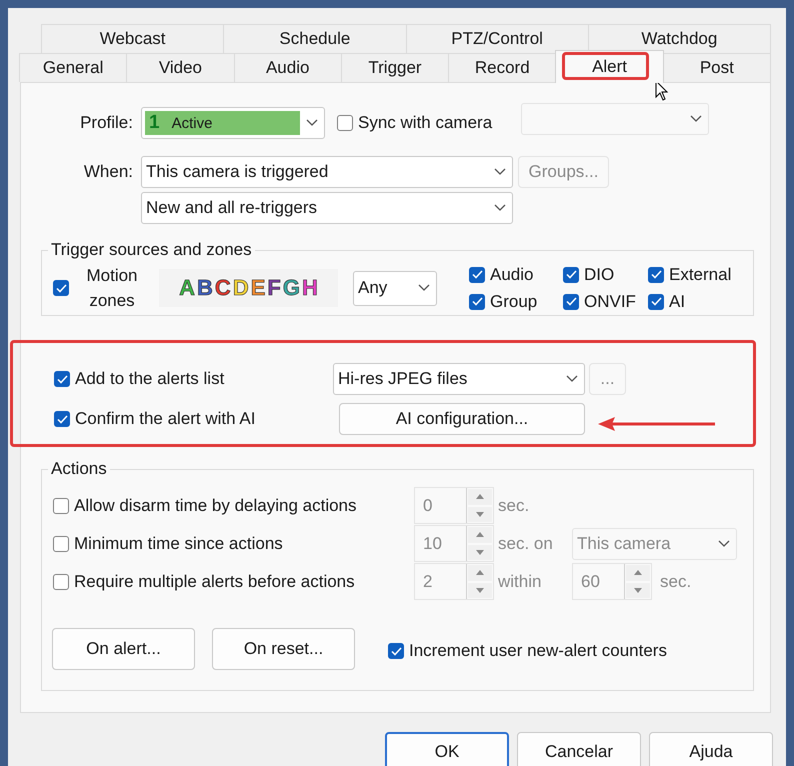  What do you see at coordinates (154, 123) in the screenshot?
I see `profile-number: 1` at bounding box center [154, 123].